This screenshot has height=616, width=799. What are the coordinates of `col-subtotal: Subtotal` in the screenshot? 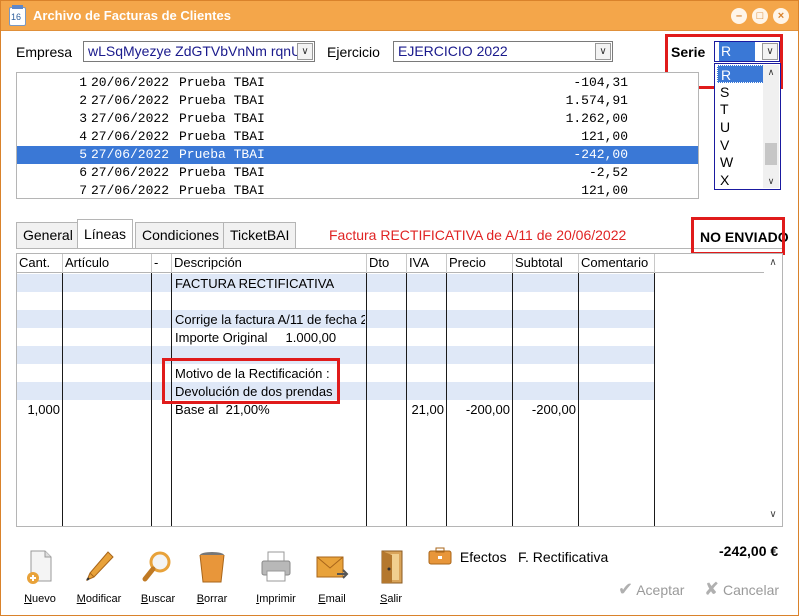 It's located at (546, 263).